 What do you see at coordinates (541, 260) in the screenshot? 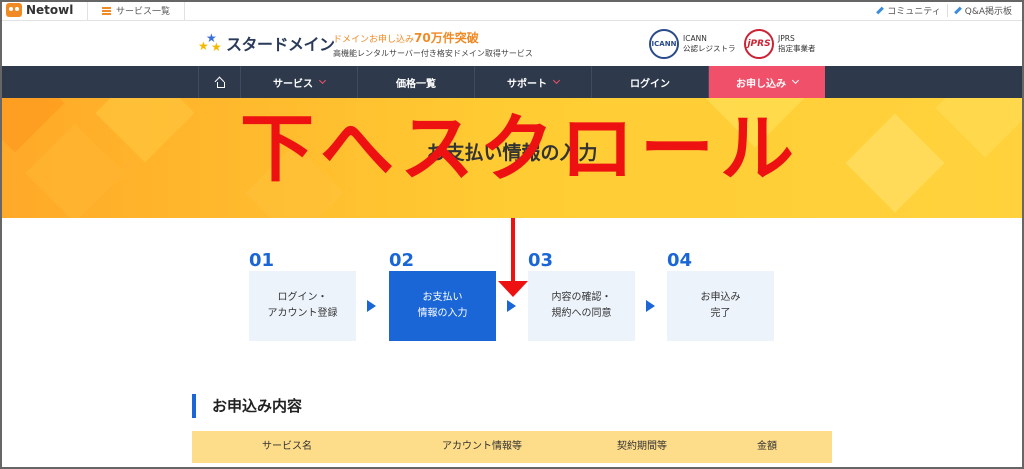
I see `step-number: 03` at bounding box center [541, 260].